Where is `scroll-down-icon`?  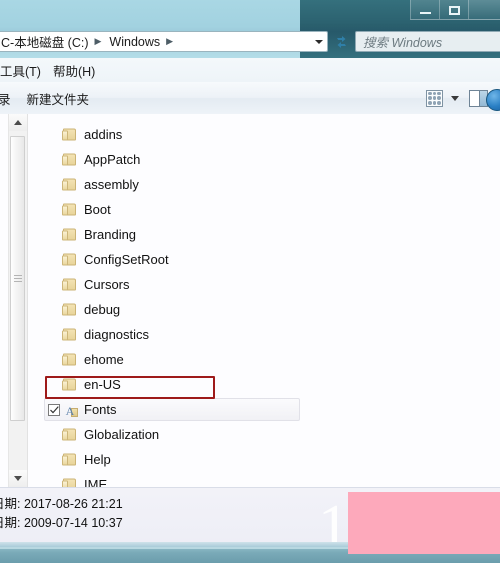
scroll-down-icon is located at coordinates (18, 478).